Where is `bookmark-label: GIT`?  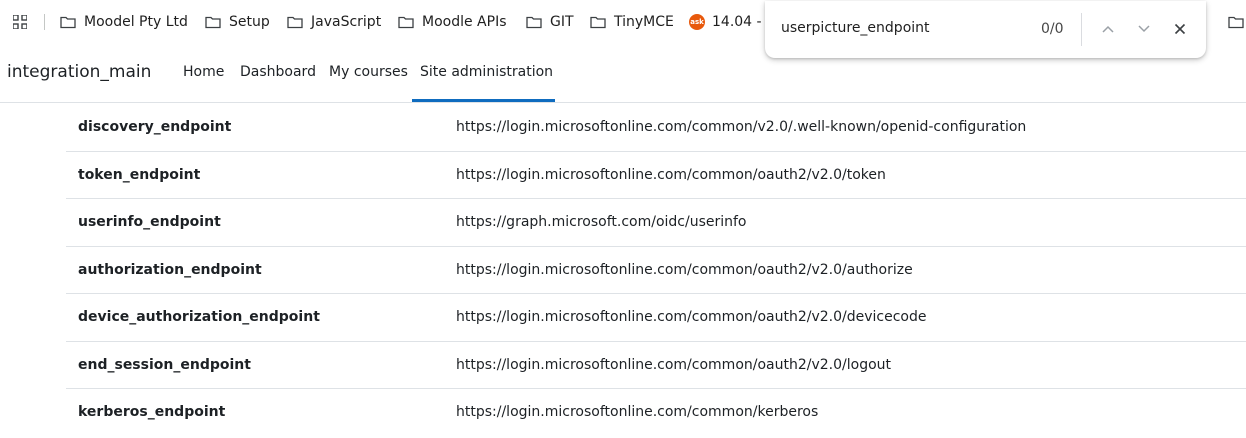
bookmark-label: GIT is located at coordinates (562, 22).